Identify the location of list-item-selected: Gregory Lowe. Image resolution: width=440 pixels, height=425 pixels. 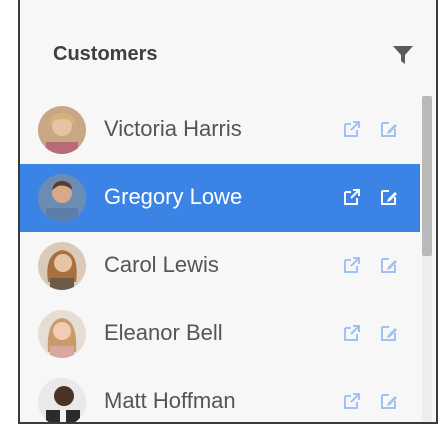
(220, 198).